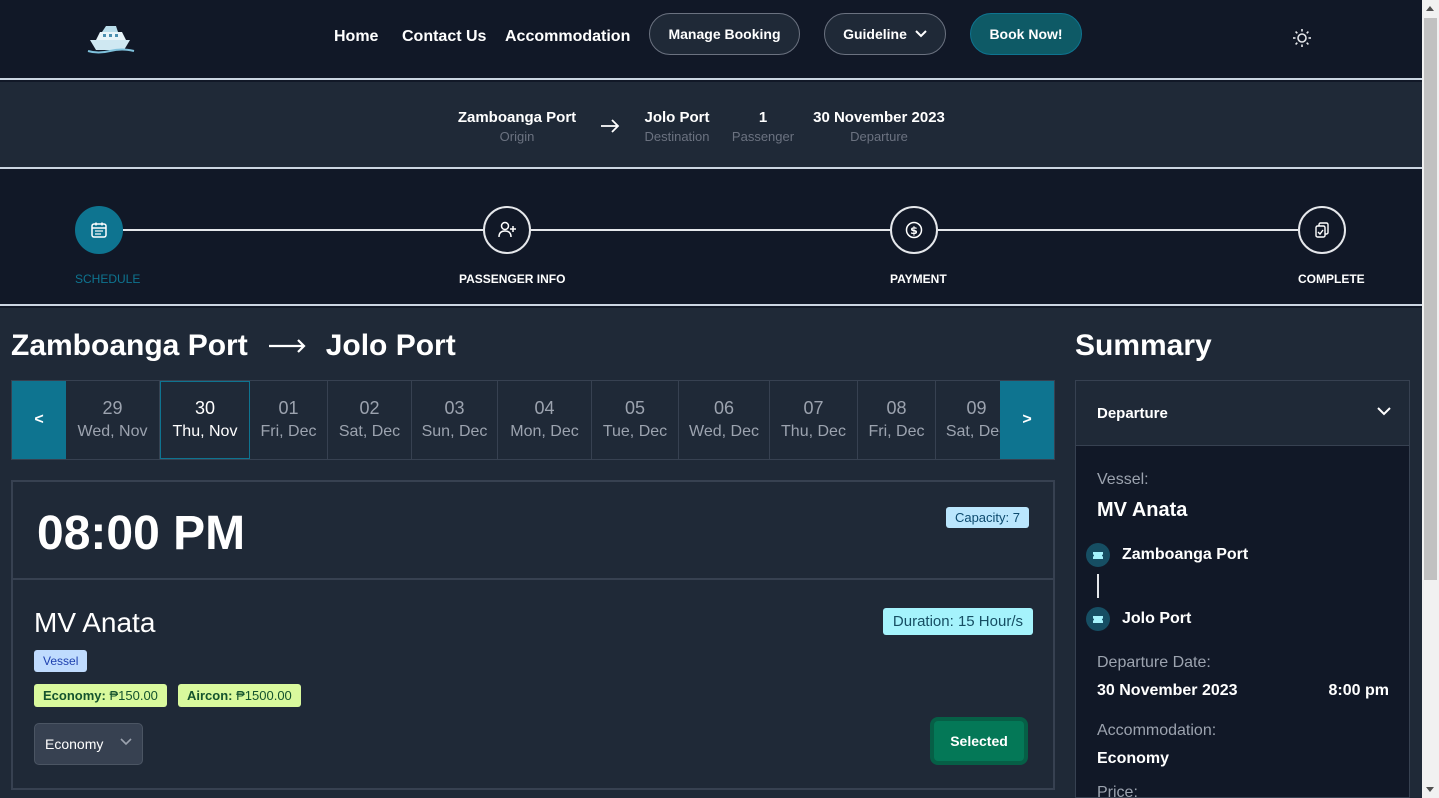  I want to click on date-weekday: Wed, Dec, so click(724, 431).